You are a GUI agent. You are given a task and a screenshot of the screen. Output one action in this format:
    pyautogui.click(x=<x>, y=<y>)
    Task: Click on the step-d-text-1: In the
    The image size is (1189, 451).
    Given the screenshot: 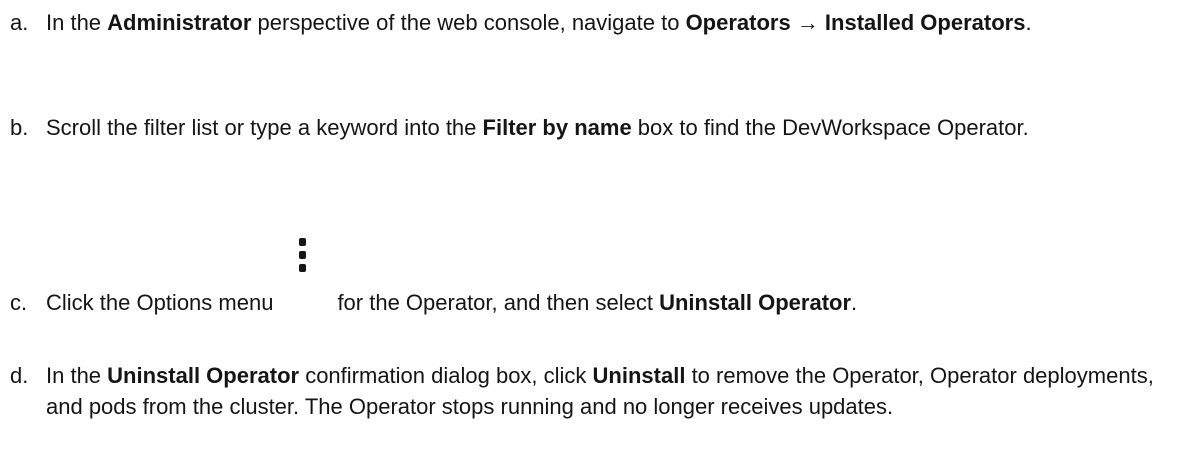 What is the action you would take?
    pyautogui.click(x=77, y=375)
    